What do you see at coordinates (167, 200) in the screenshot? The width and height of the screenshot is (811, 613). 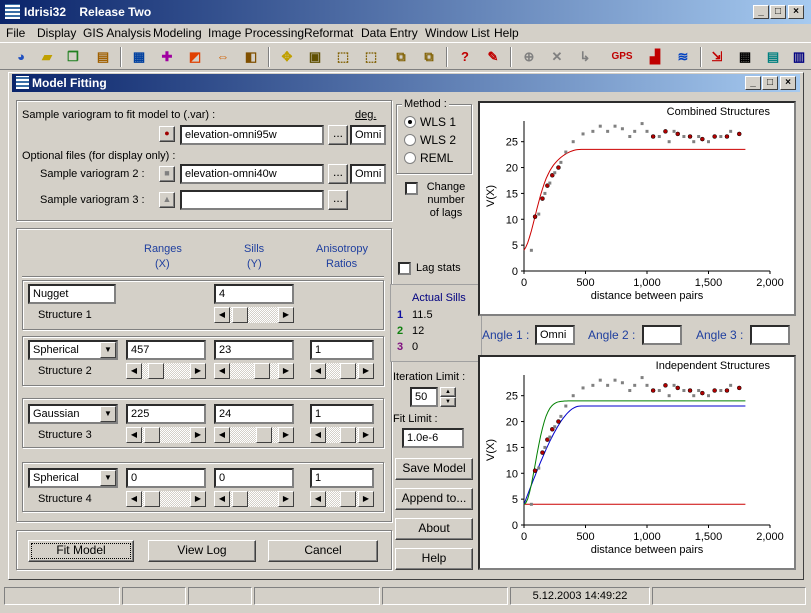 I see `var3-color-button: ▲` at bounding box center [167, 200].